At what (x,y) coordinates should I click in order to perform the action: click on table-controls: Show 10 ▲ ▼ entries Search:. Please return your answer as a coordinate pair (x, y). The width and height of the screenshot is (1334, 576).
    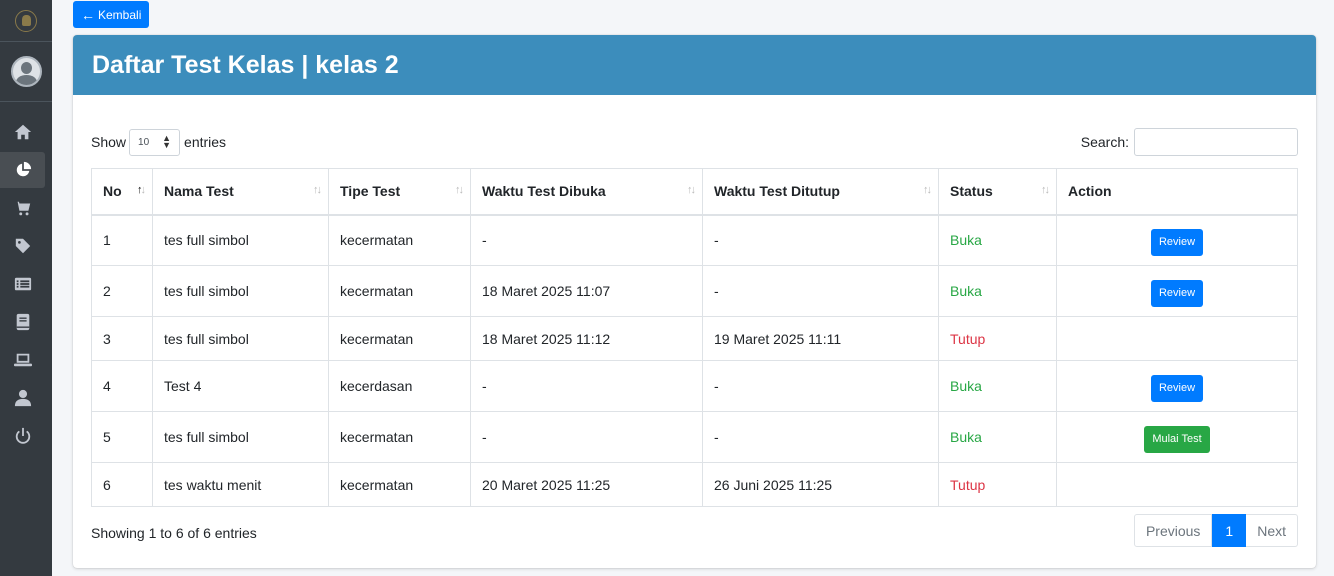
    Looking at the image, I should click on (694, 142).